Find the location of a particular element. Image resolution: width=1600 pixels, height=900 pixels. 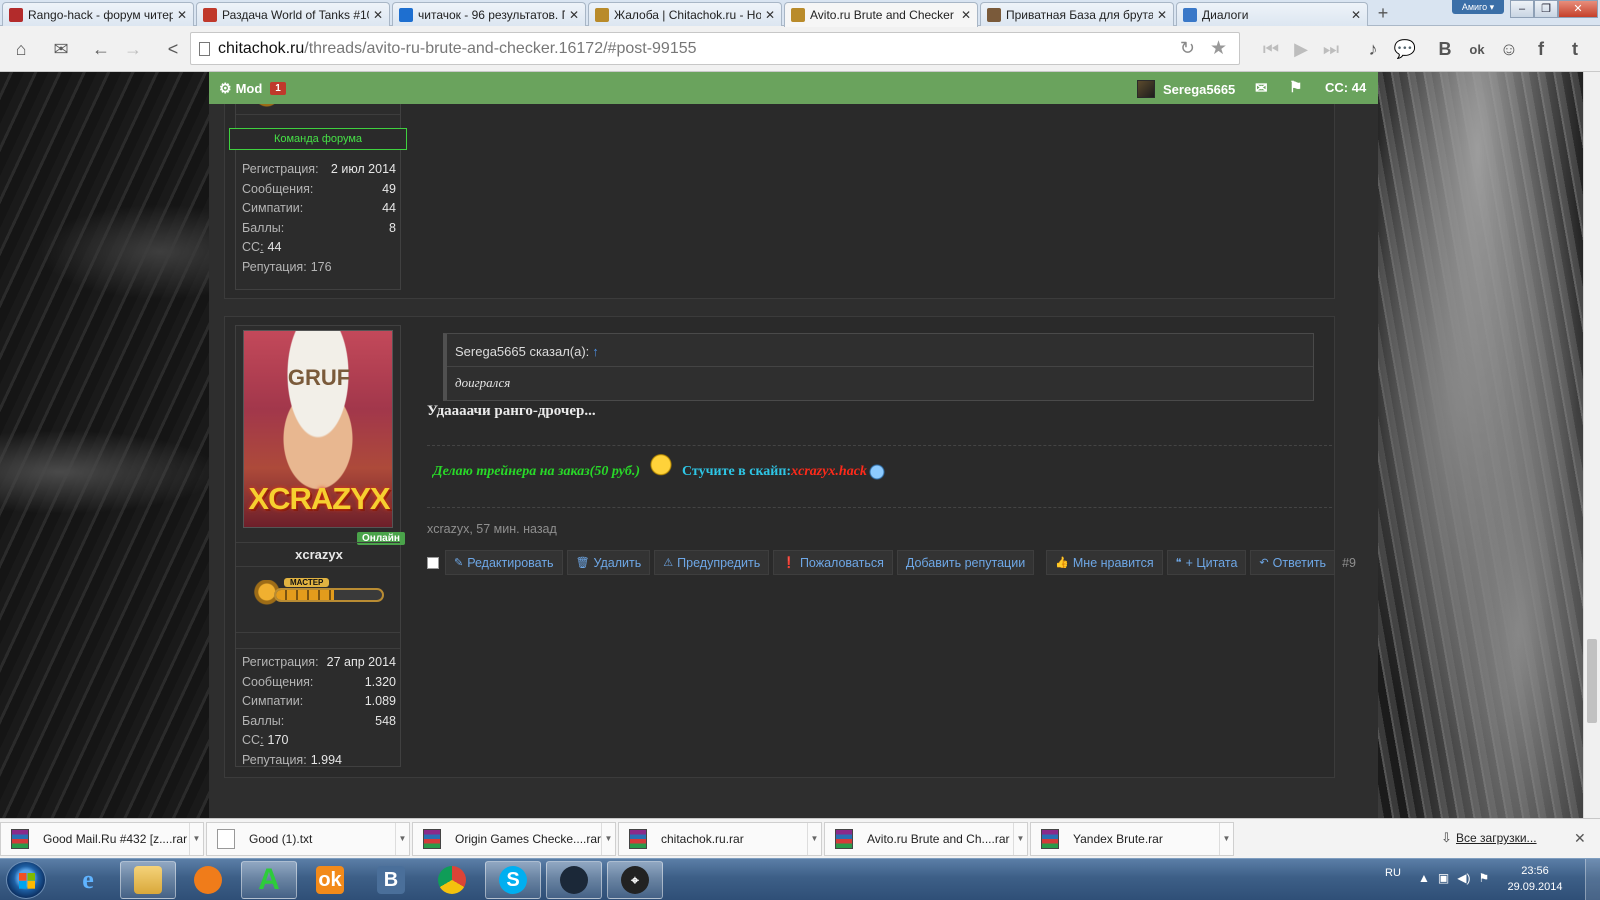

twitter-icon: t is located at coordinates (1575, 49).